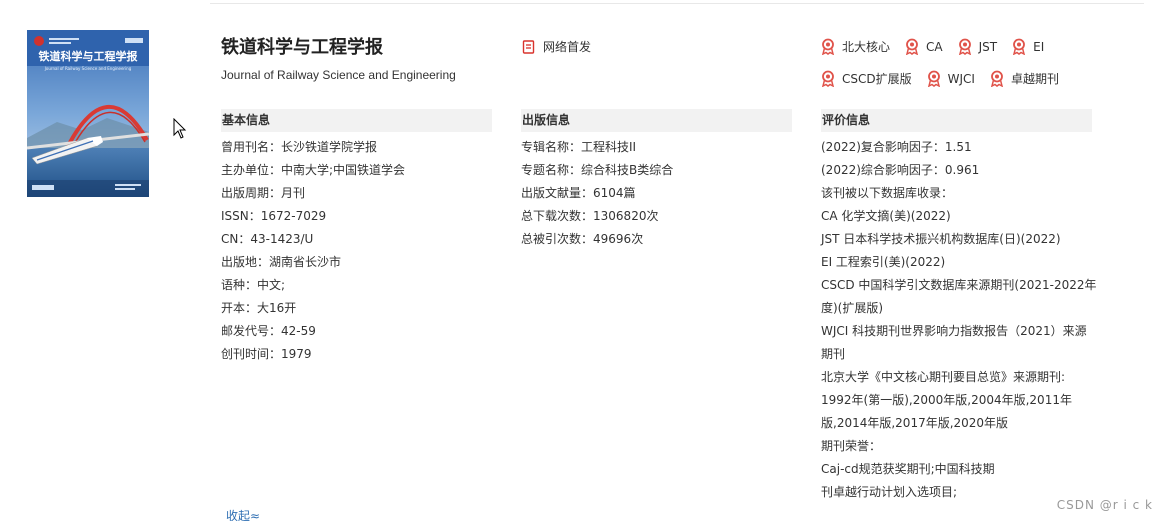 This screenshot has height=521, width=1165. I want to click on info-row-article-count: 出版文献量：6104篇, so click(578, 193).